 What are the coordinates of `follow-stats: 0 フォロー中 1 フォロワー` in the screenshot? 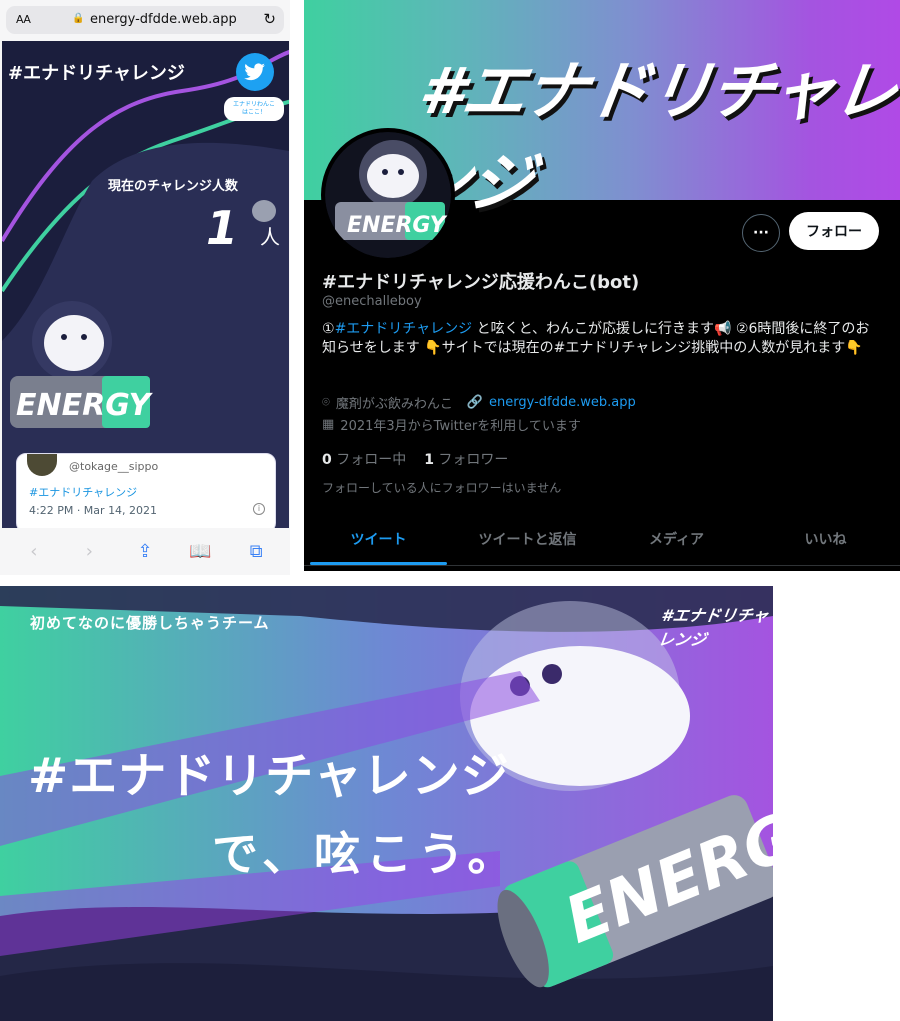 It's located at (415, 459).